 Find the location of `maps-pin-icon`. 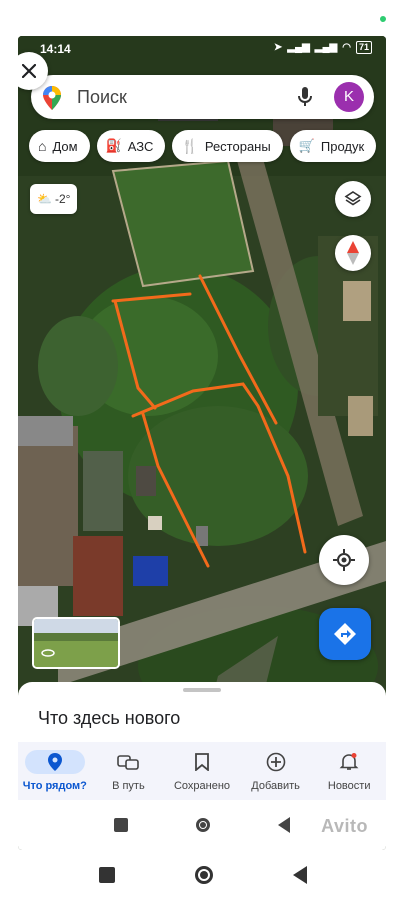

maps-pin-icon is located at coordinates (52, 98).